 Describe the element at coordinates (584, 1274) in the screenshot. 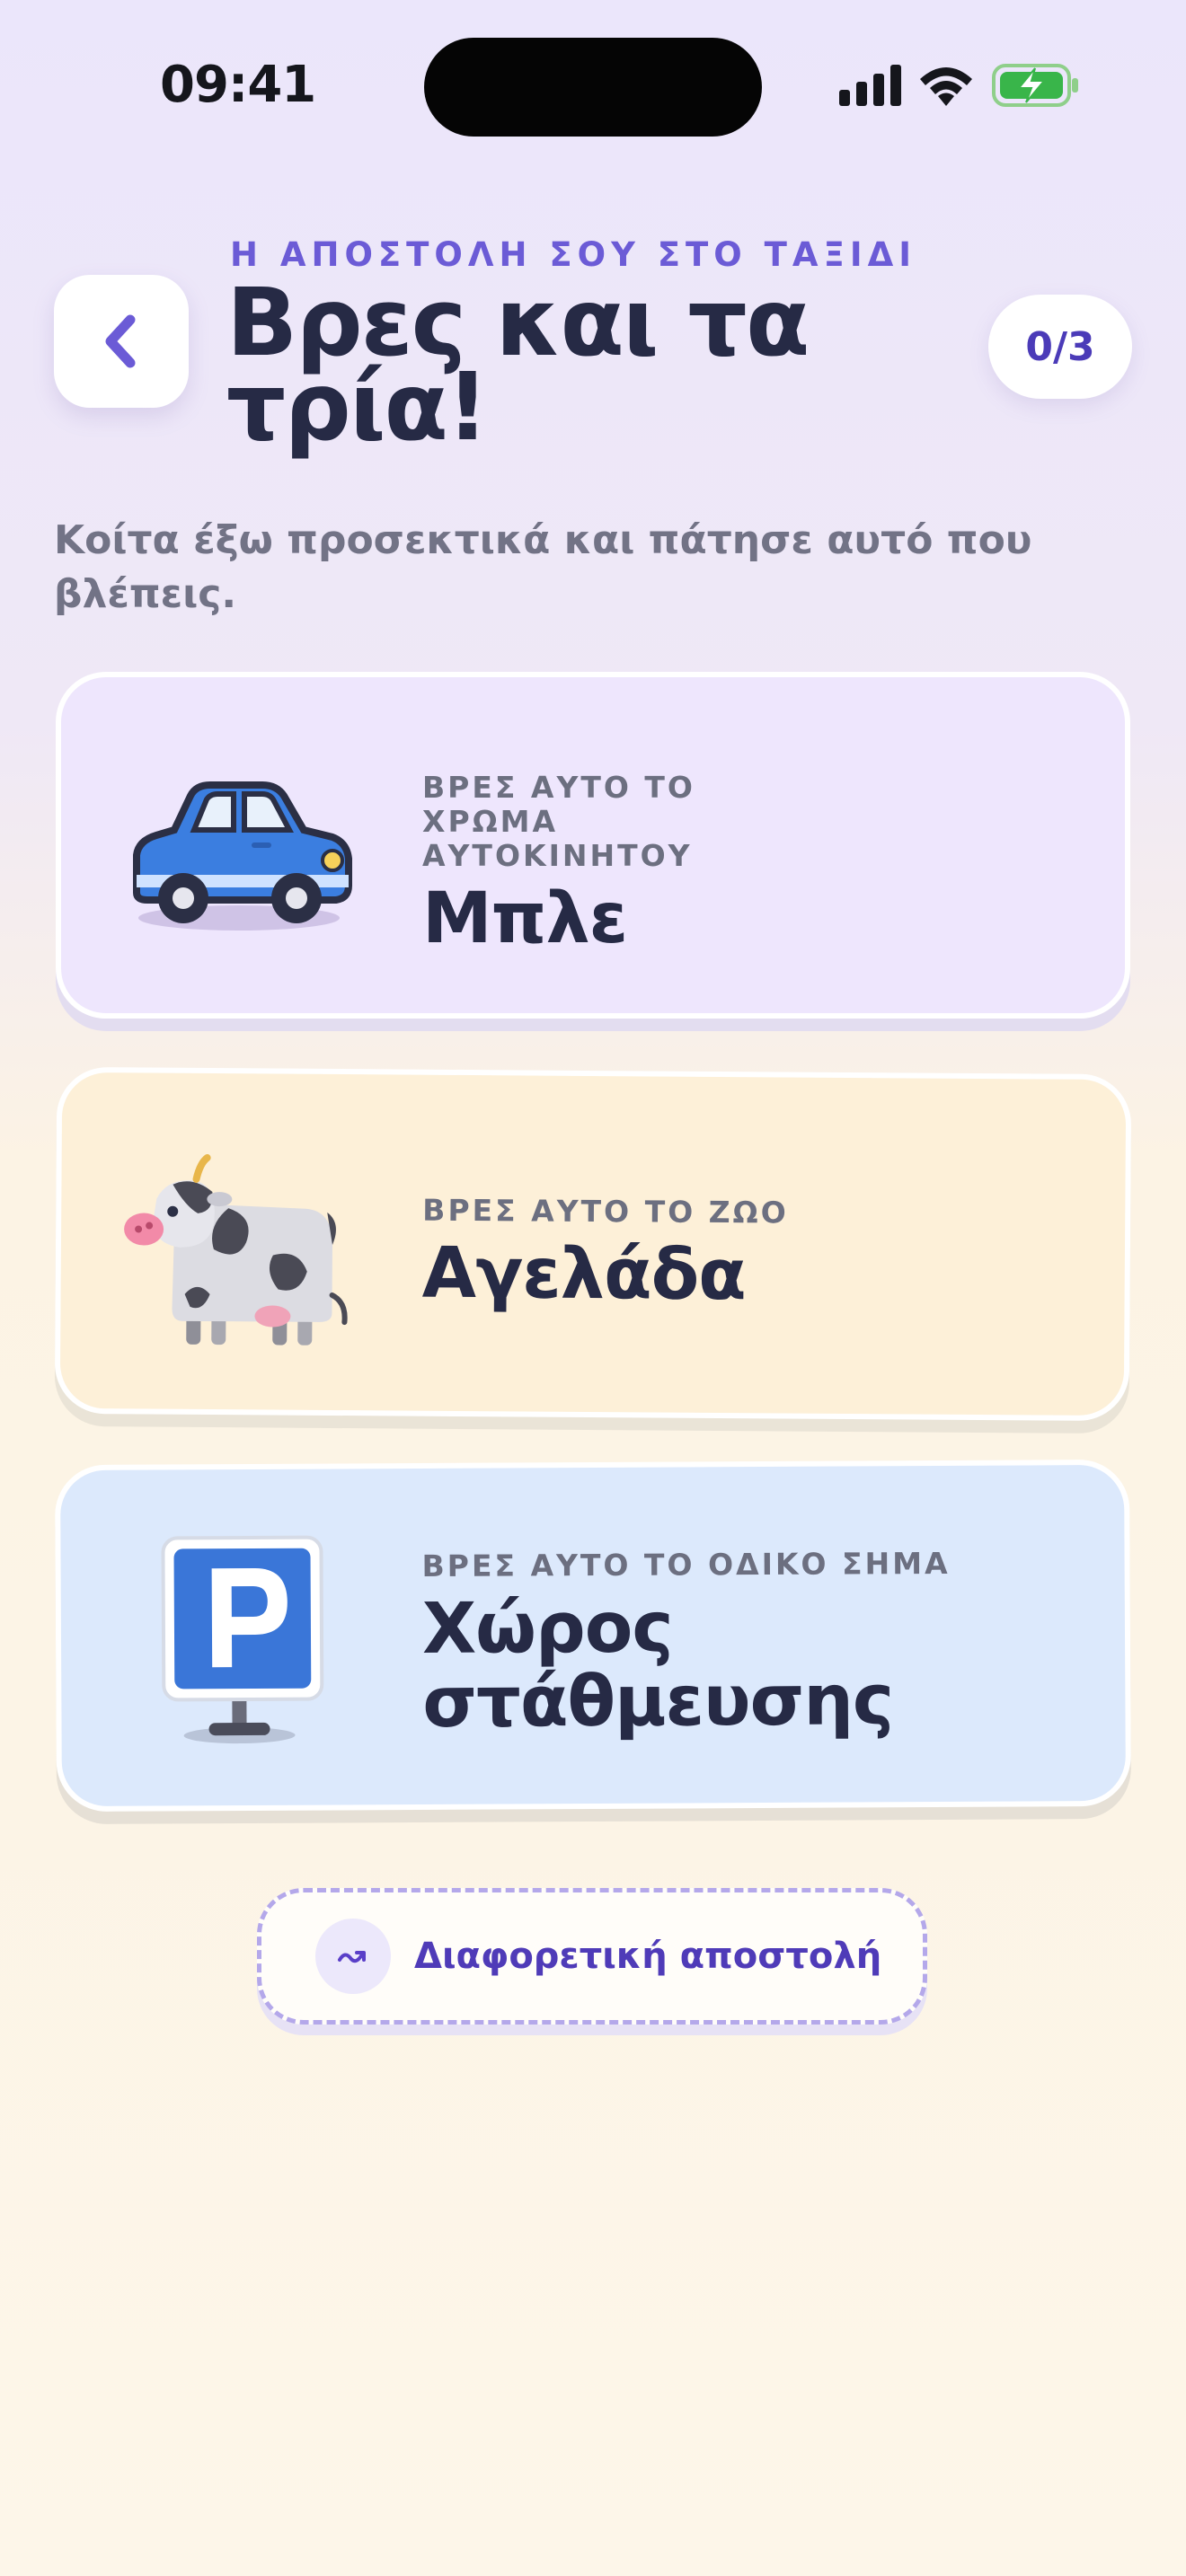

I see `card-value: Αγελάδα` at that location.